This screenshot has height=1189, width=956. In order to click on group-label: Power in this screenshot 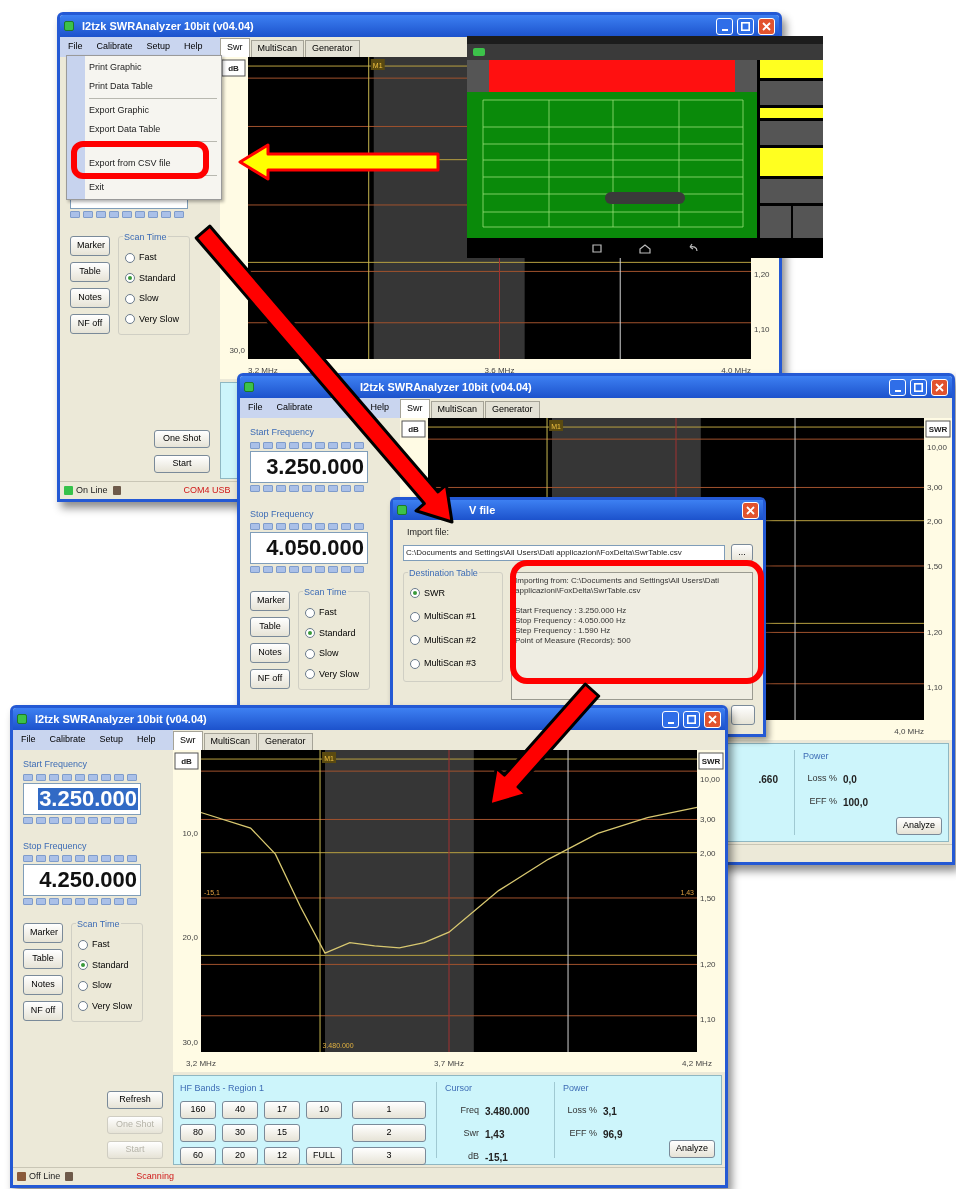, I will do `click(816, 756)`.